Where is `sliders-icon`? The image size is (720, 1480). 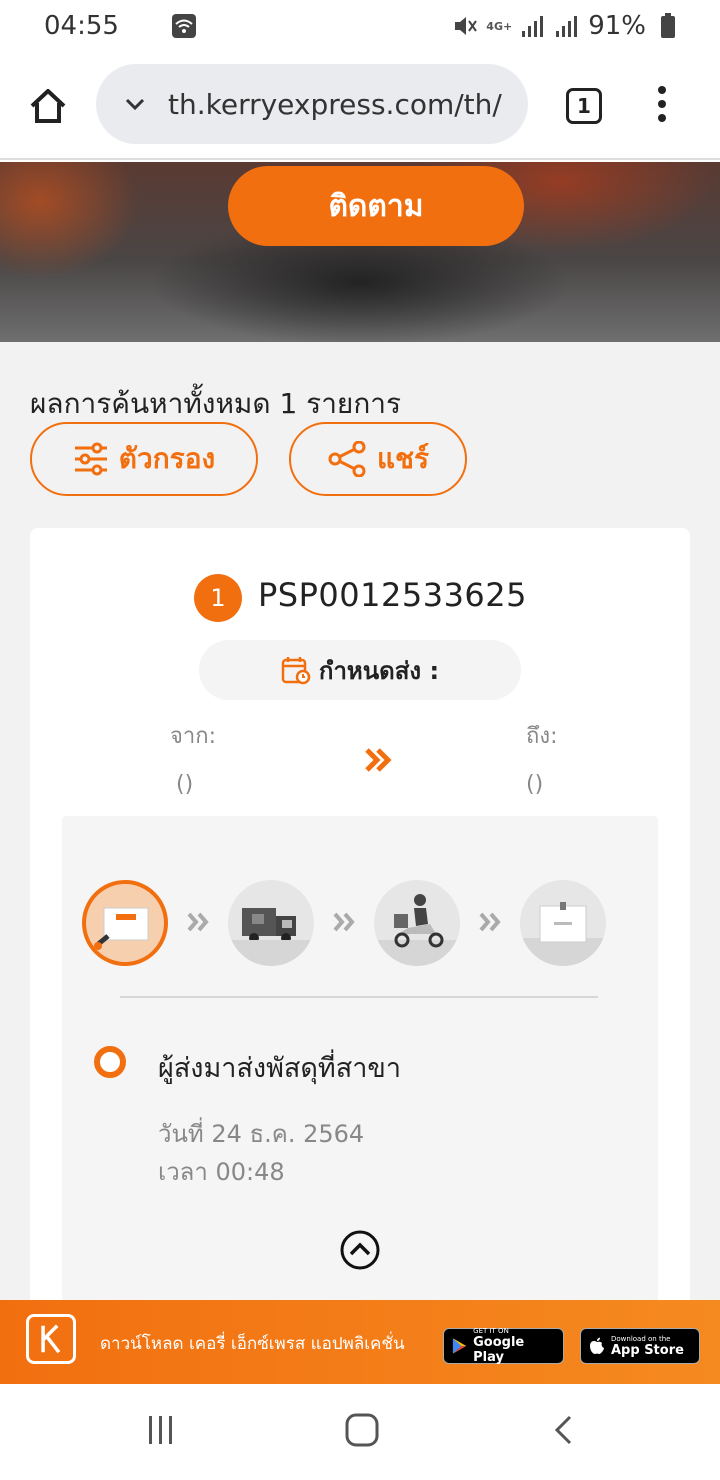
sliders-icon is located at coordinates (90, 459).